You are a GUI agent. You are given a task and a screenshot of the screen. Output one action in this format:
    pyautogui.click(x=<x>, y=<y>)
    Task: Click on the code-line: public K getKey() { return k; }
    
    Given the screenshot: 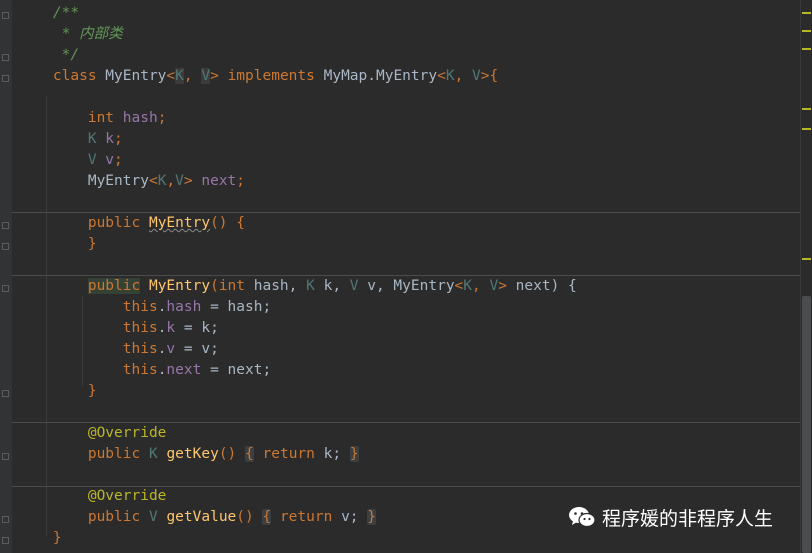 What is the action you would take?
    pyautogui.click(x=409, y=454)
    